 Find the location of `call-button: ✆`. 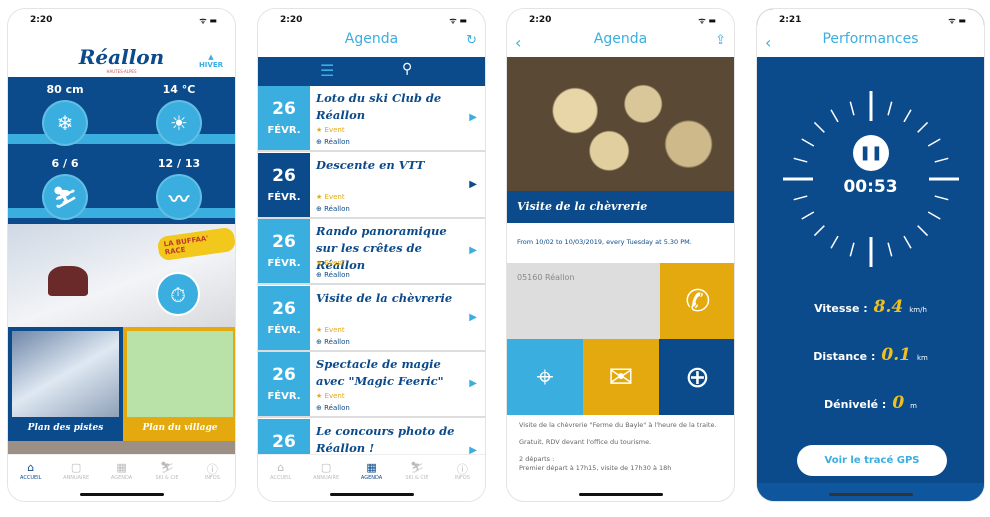

call-button: ✆ is located at coordinates (697, 301).